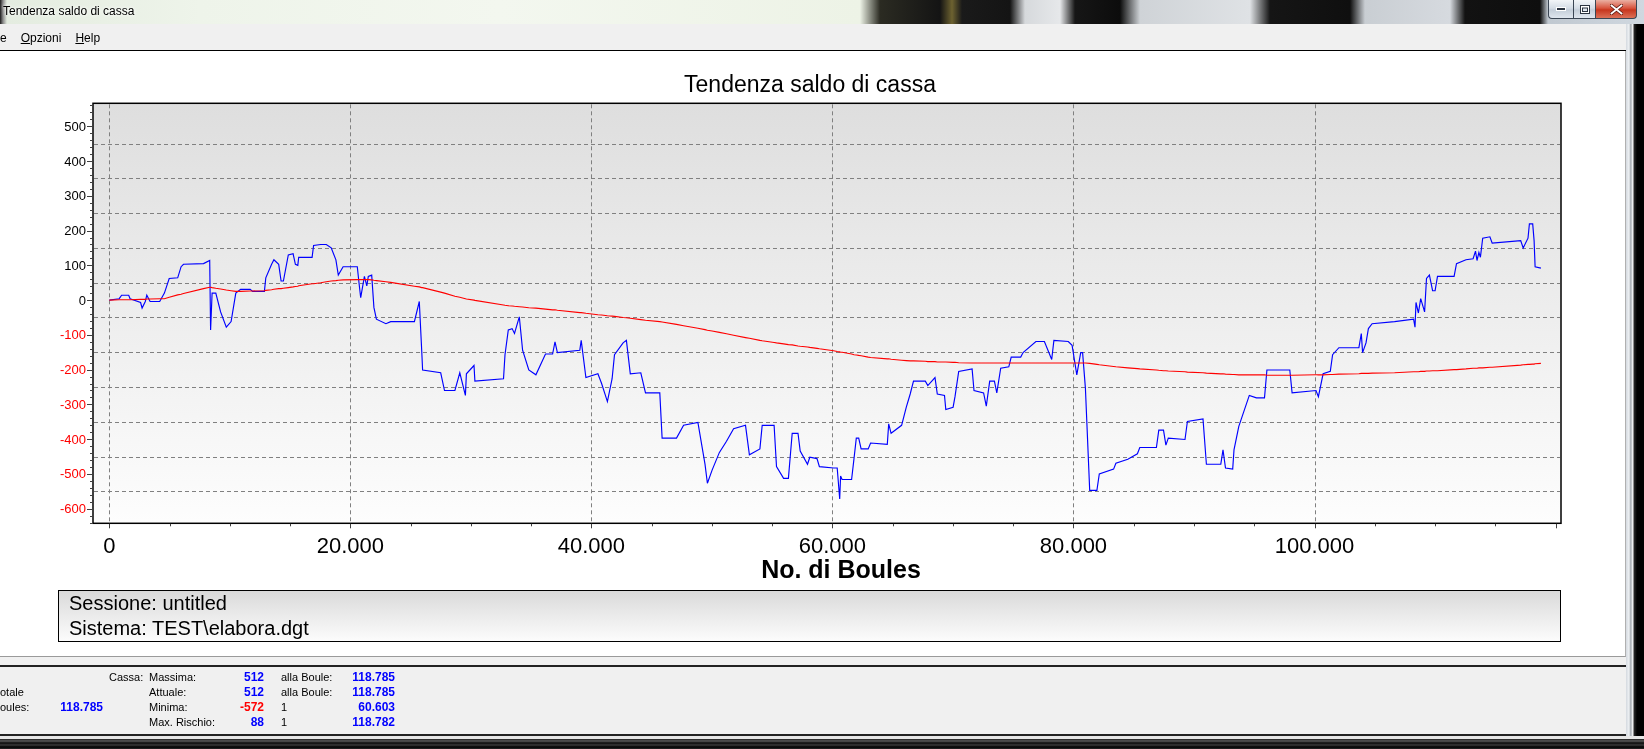 Image resolution: width=1644 pixels, height=749 pixels. Describe the element at coordinates (72, 509) in the screenshot. I see `y-tick-label: -600` at that location.